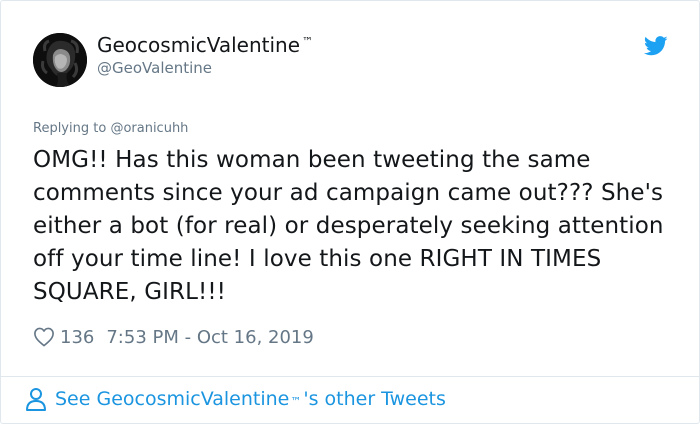  I want to click on avatar, so click(60, 60).